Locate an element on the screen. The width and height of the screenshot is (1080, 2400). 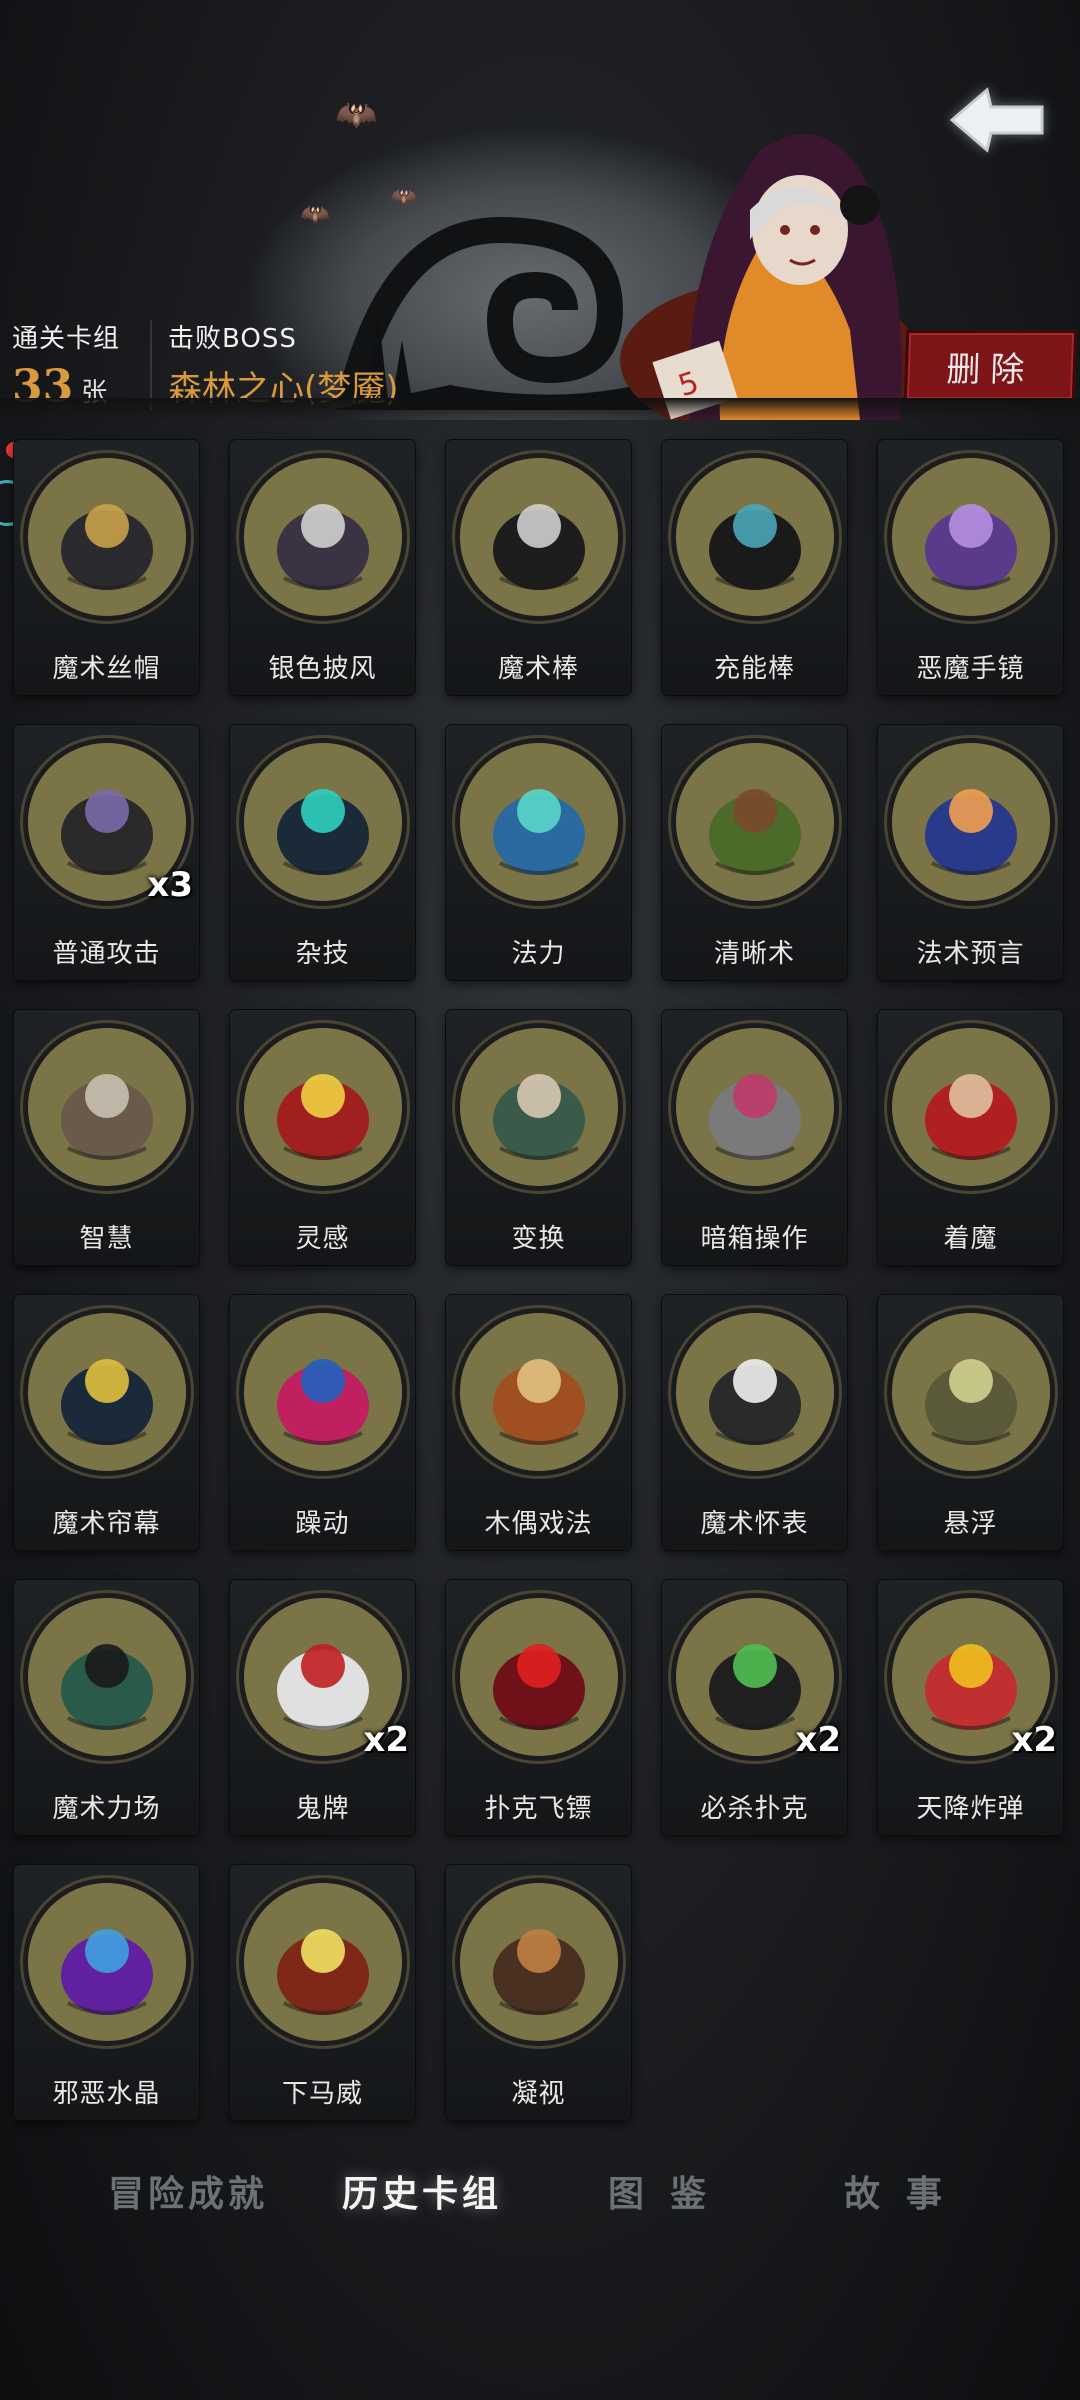
back-arrow-icon is located at coordinates (996, 120).